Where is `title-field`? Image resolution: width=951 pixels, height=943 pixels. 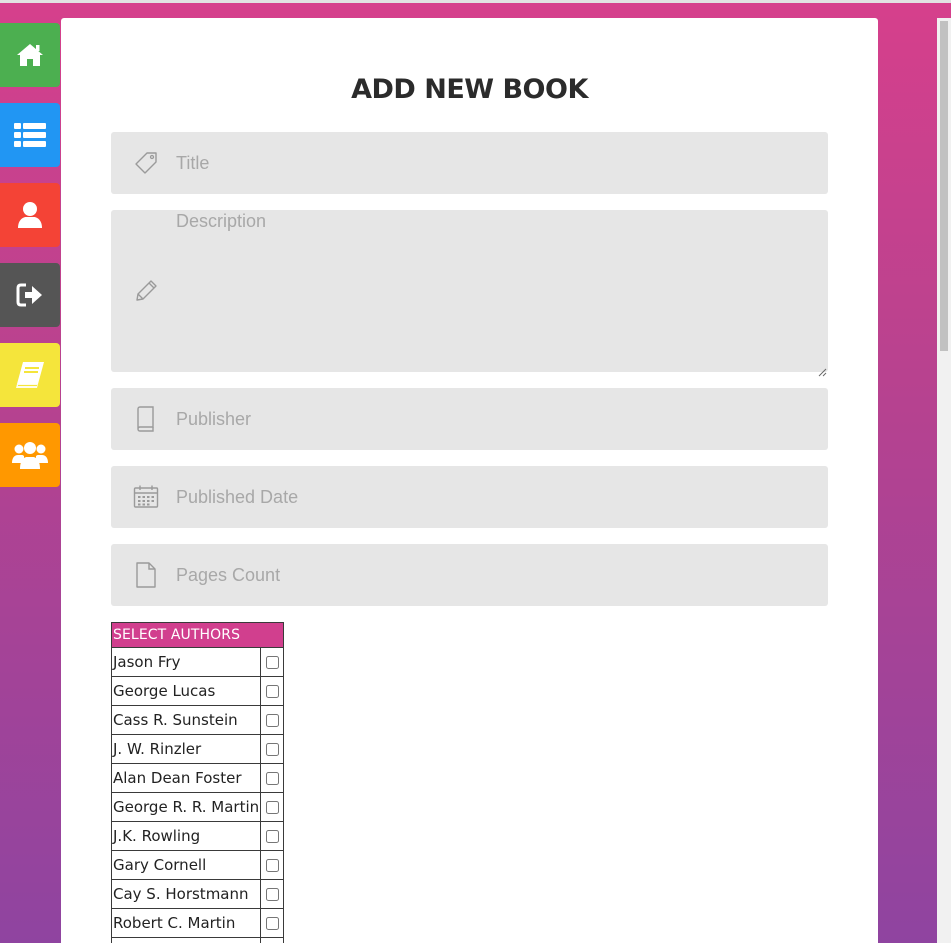 title-field is located at coordinates (469, 163).